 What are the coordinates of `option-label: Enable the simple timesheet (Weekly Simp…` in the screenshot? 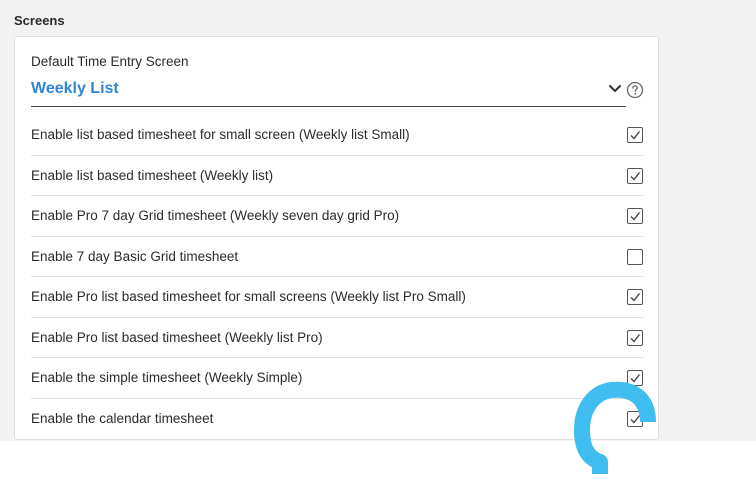 It's located at (167, 377).